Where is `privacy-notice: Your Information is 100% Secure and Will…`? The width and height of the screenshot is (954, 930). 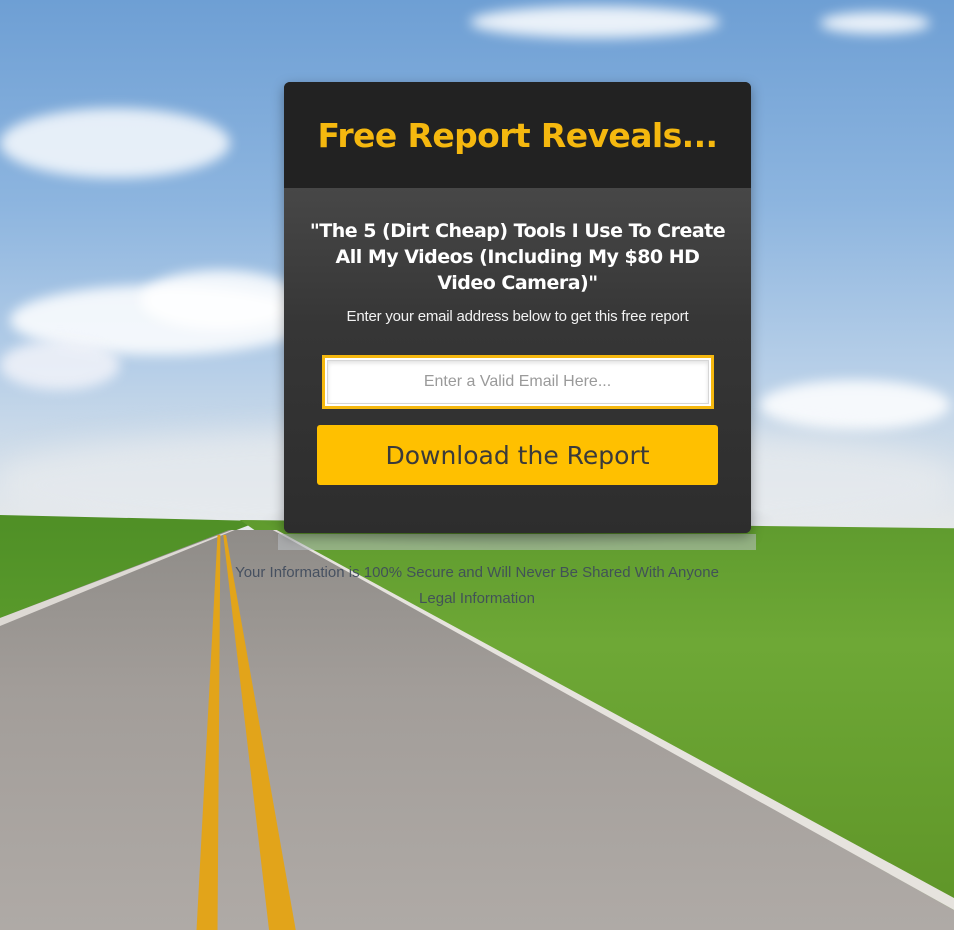 privacy-notice: Your Information is 100% Secure and Will… is located at coordinates (477, 572).